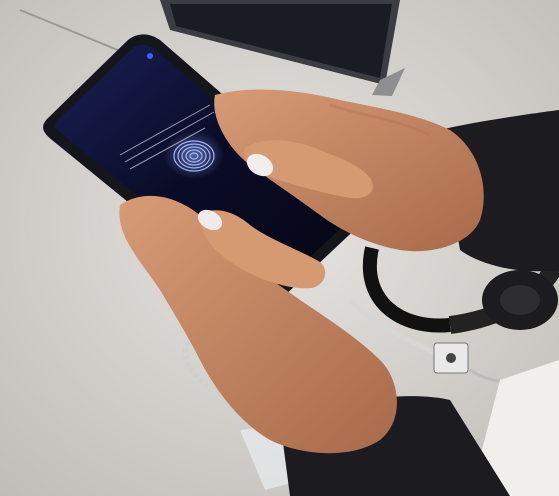 The image size is (559, 496). Describe the element at coordinates (451, 358) in the screenshot. I see `apple-logo-icon` at that location.